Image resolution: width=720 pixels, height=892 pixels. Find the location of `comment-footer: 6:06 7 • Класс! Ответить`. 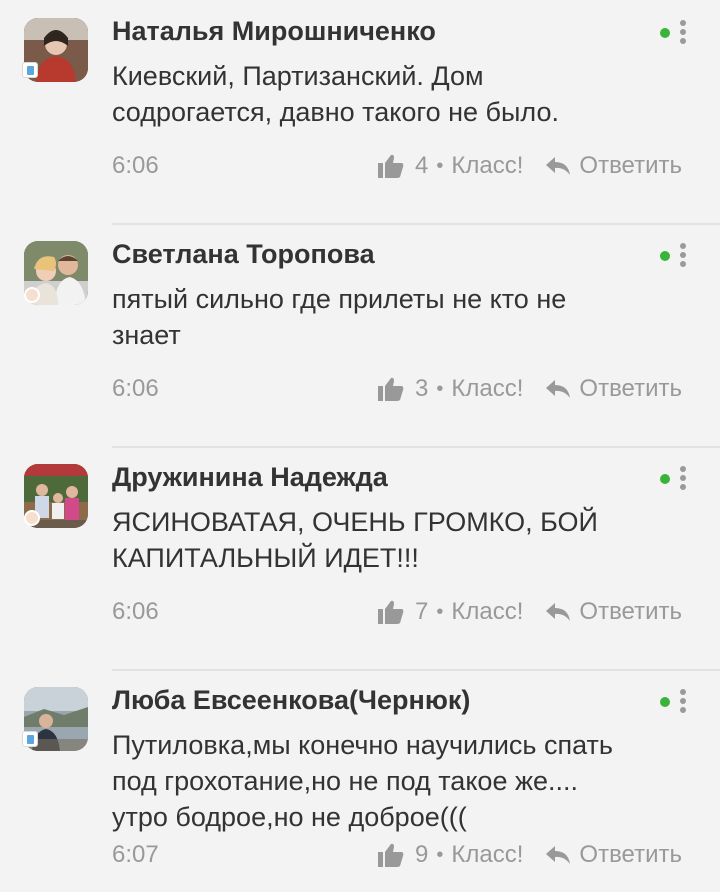

comment-footer: 6:06 7 • Класс! Ответить is located at coordinates (397, 612).